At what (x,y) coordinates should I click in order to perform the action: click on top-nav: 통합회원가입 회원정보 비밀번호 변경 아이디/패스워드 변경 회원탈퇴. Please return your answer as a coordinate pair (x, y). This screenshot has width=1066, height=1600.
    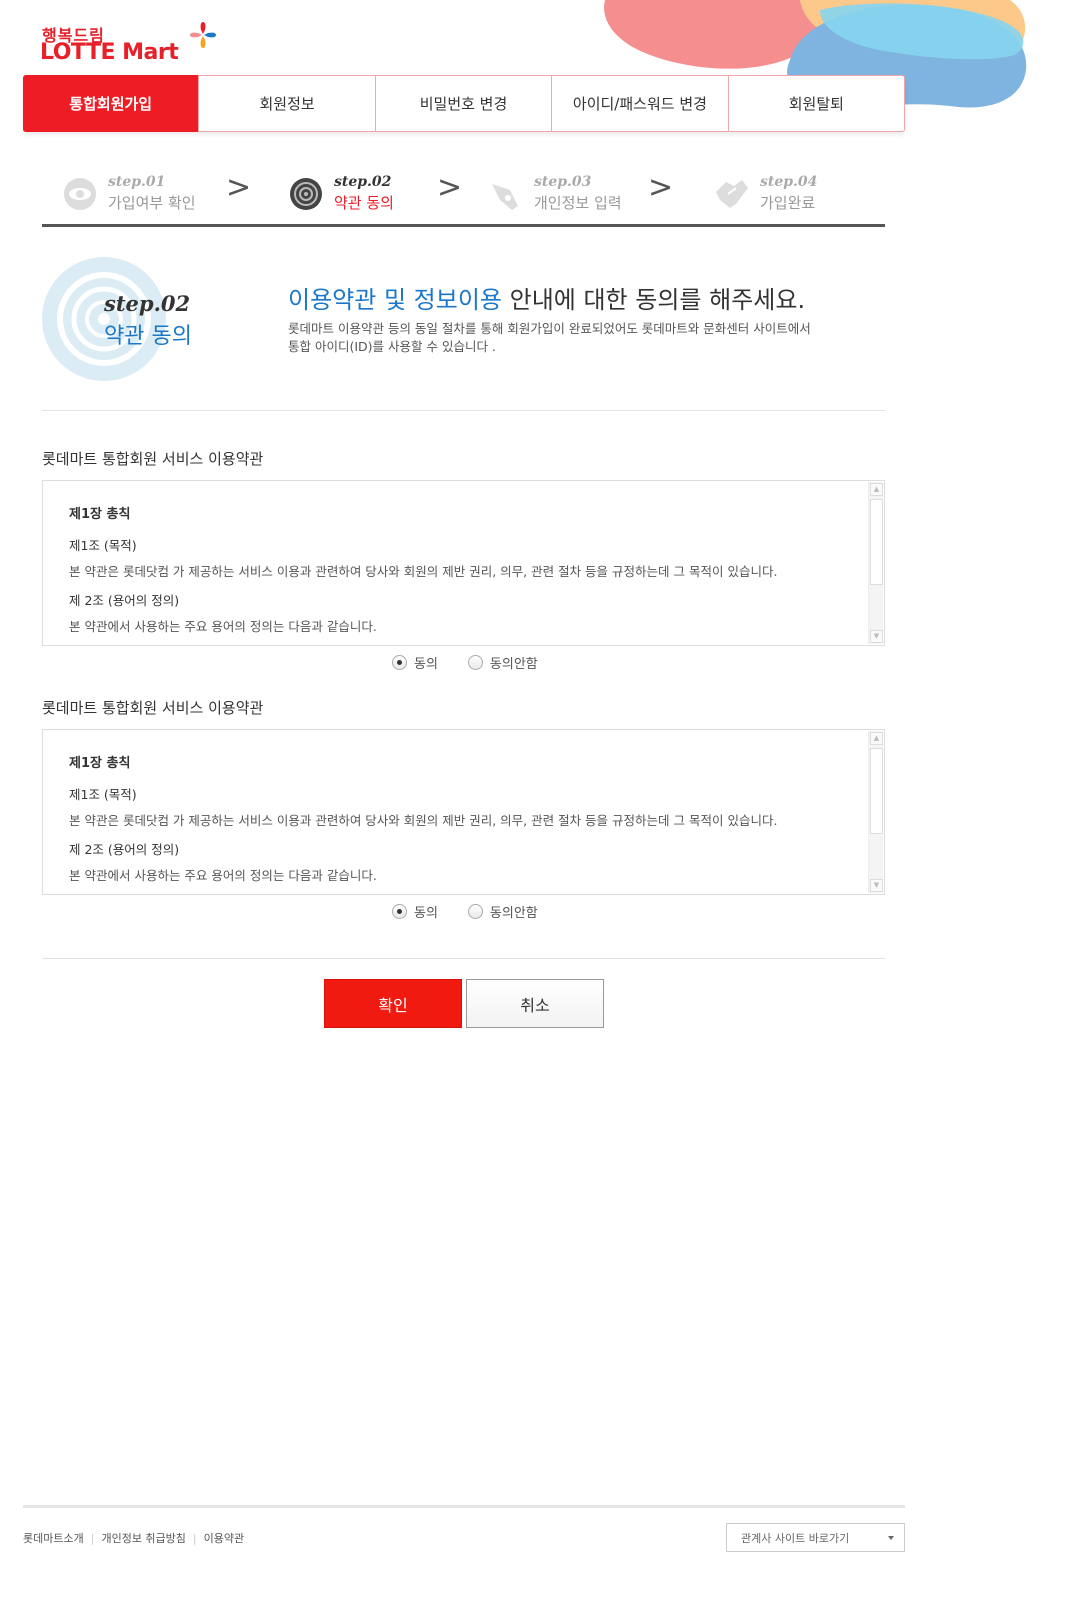
    Looking at the image, I should click on (464, 103).